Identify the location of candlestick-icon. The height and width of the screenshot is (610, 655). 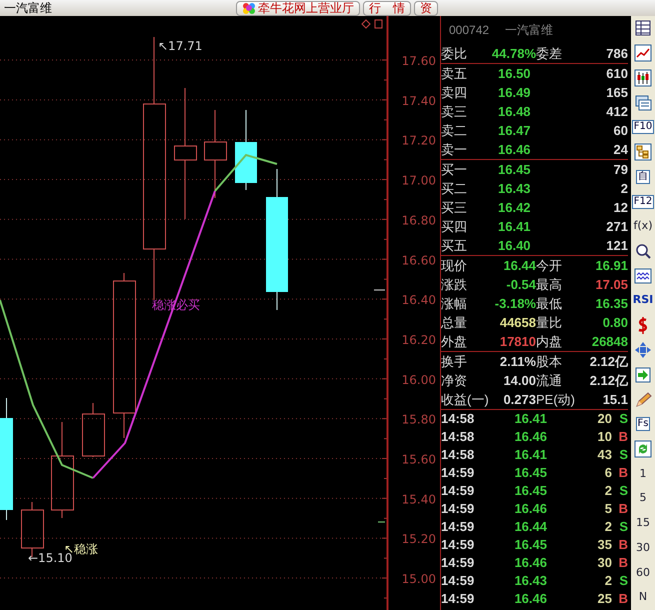
(643, 77).